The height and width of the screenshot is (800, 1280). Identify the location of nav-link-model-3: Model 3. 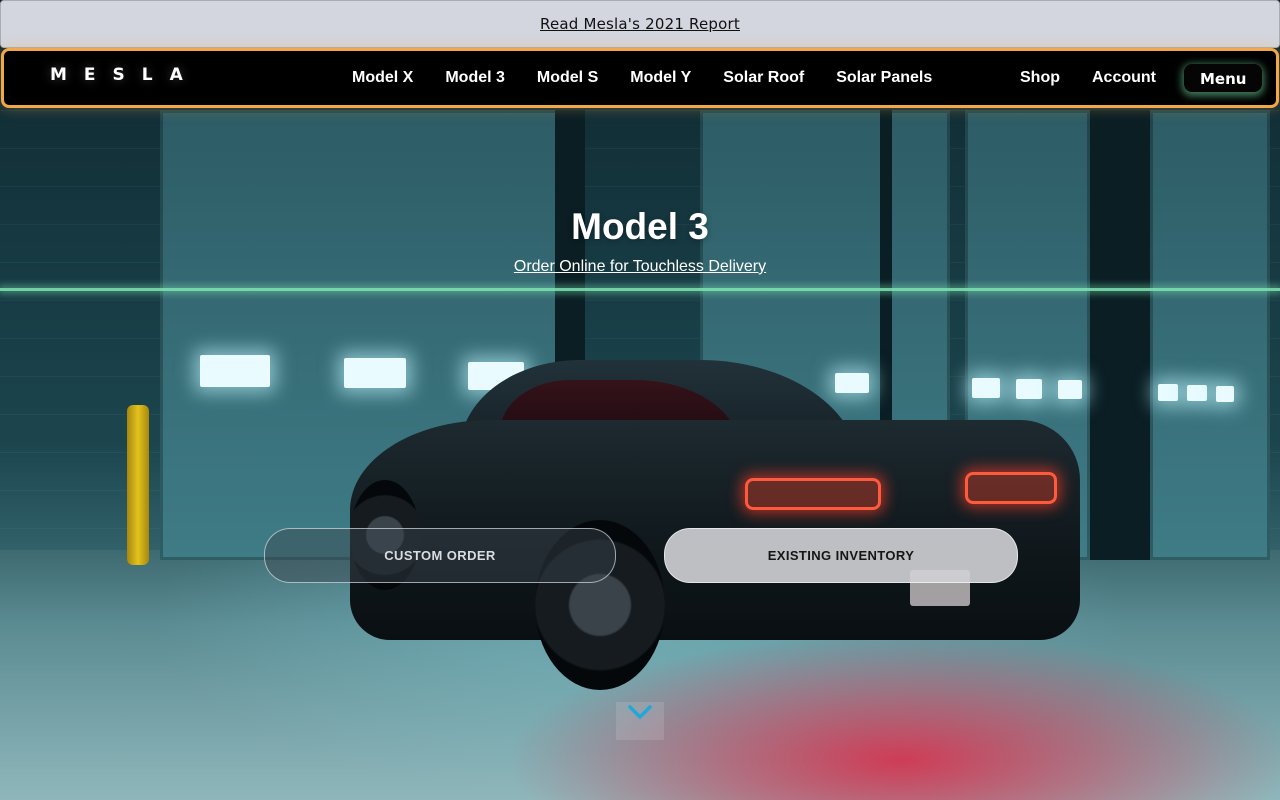
(475, 78).